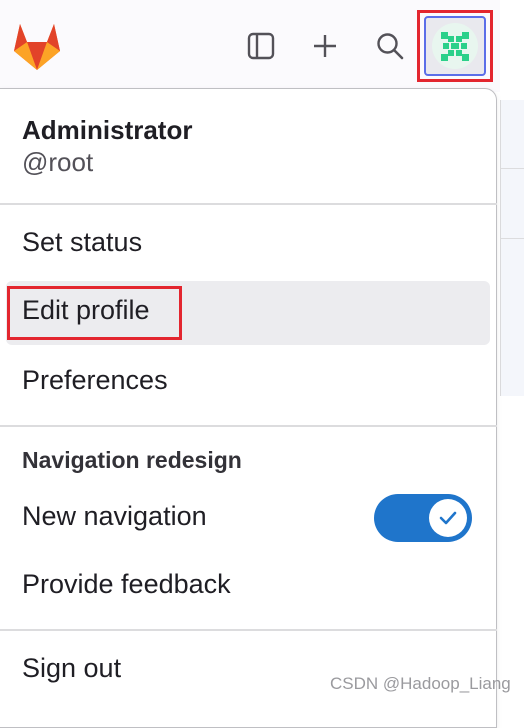 The width and height of the screenshot is (524, 728). What do you see at coordinates (248, 587) in the screenshot?
I see `provide-feedback-item: Provide feedback` at bounding box center [248, 587].